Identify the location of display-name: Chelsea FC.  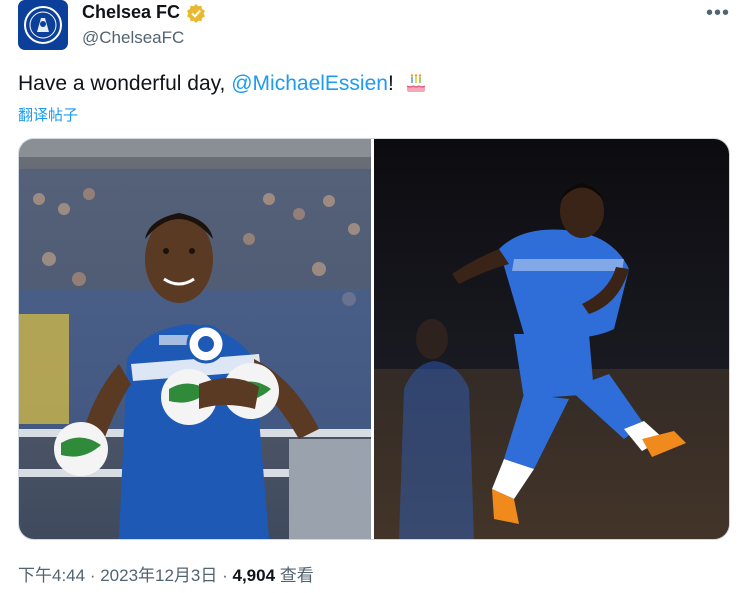
(131, 12).